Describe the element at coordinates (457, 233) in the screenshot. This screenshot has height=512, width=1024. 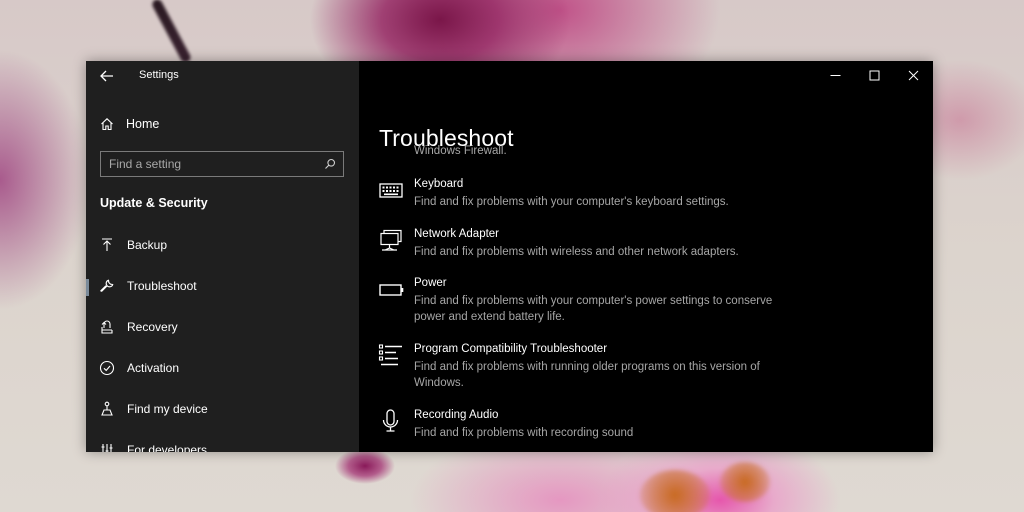
I see `troubleshooter-name: Network Adapter` at that location.